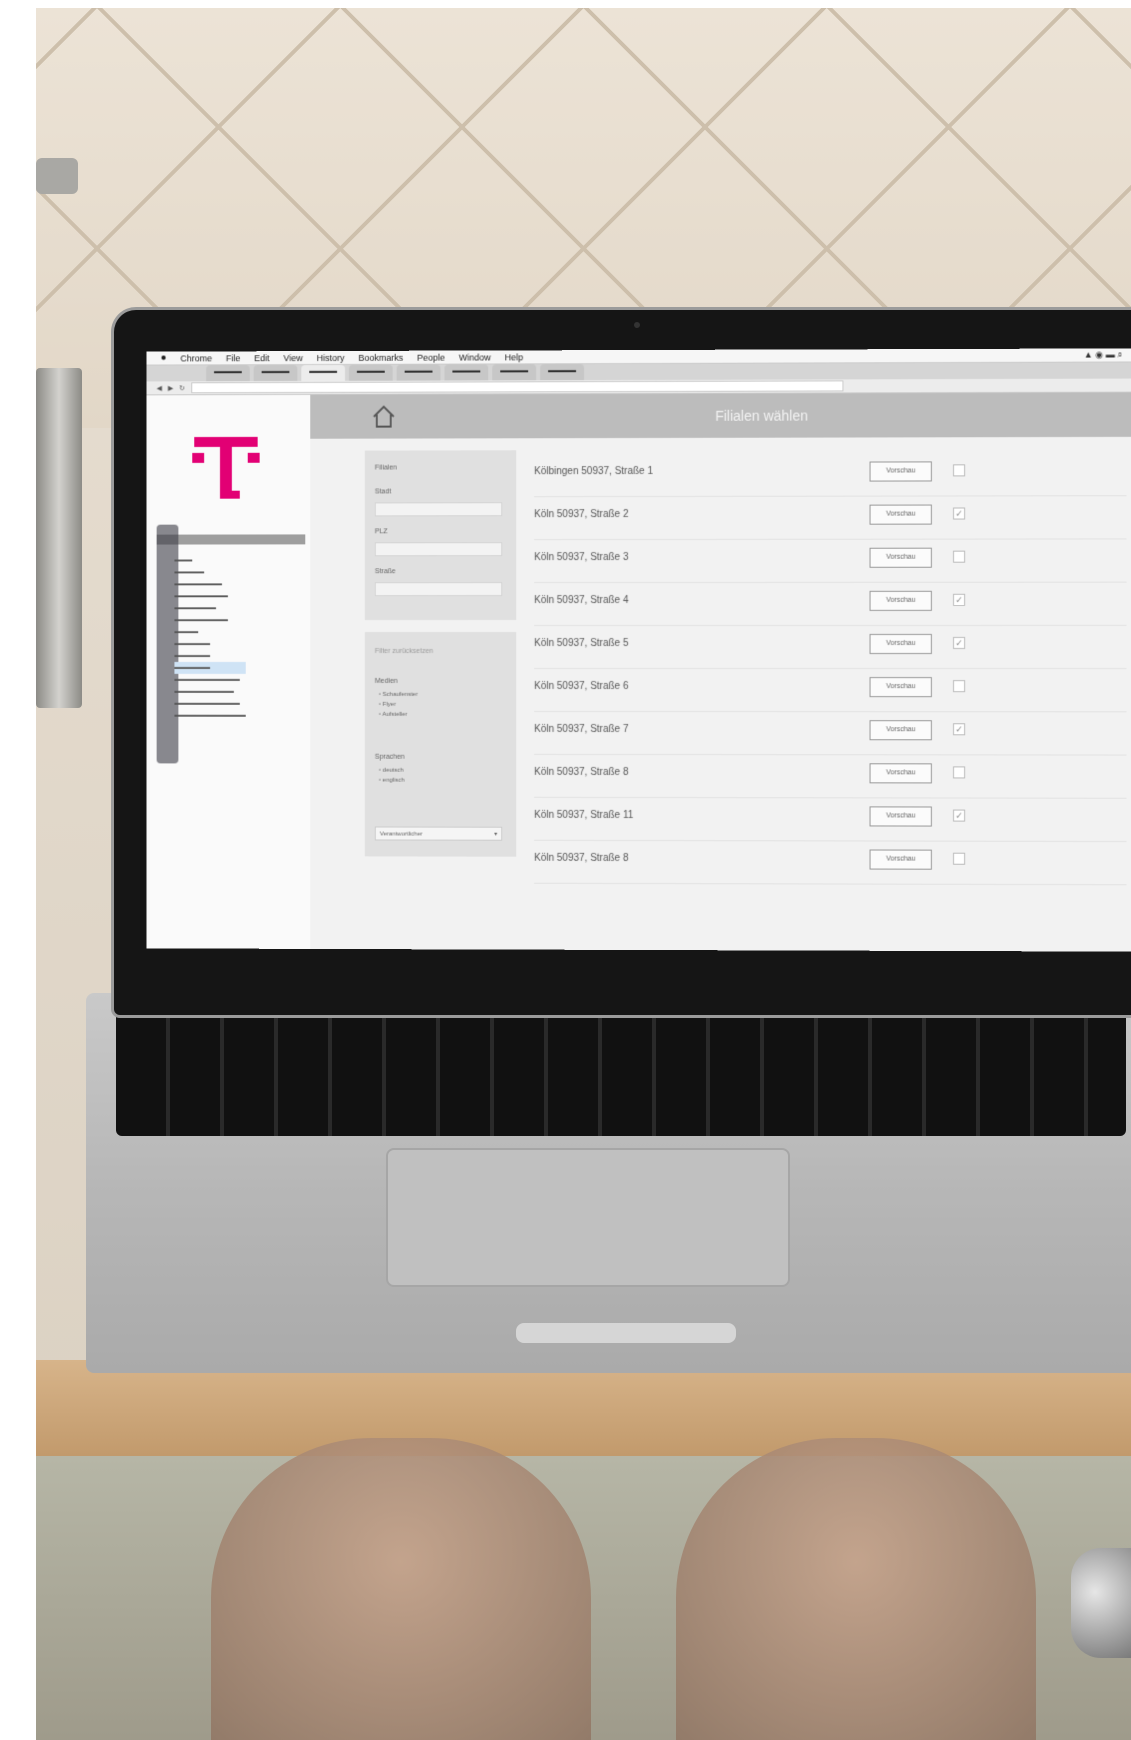 This screenshot has height=1740, width=1131. What do you see at coordinates (57, 176) in the screenshot?
I see `faucet` at bounding box center [57, 176].